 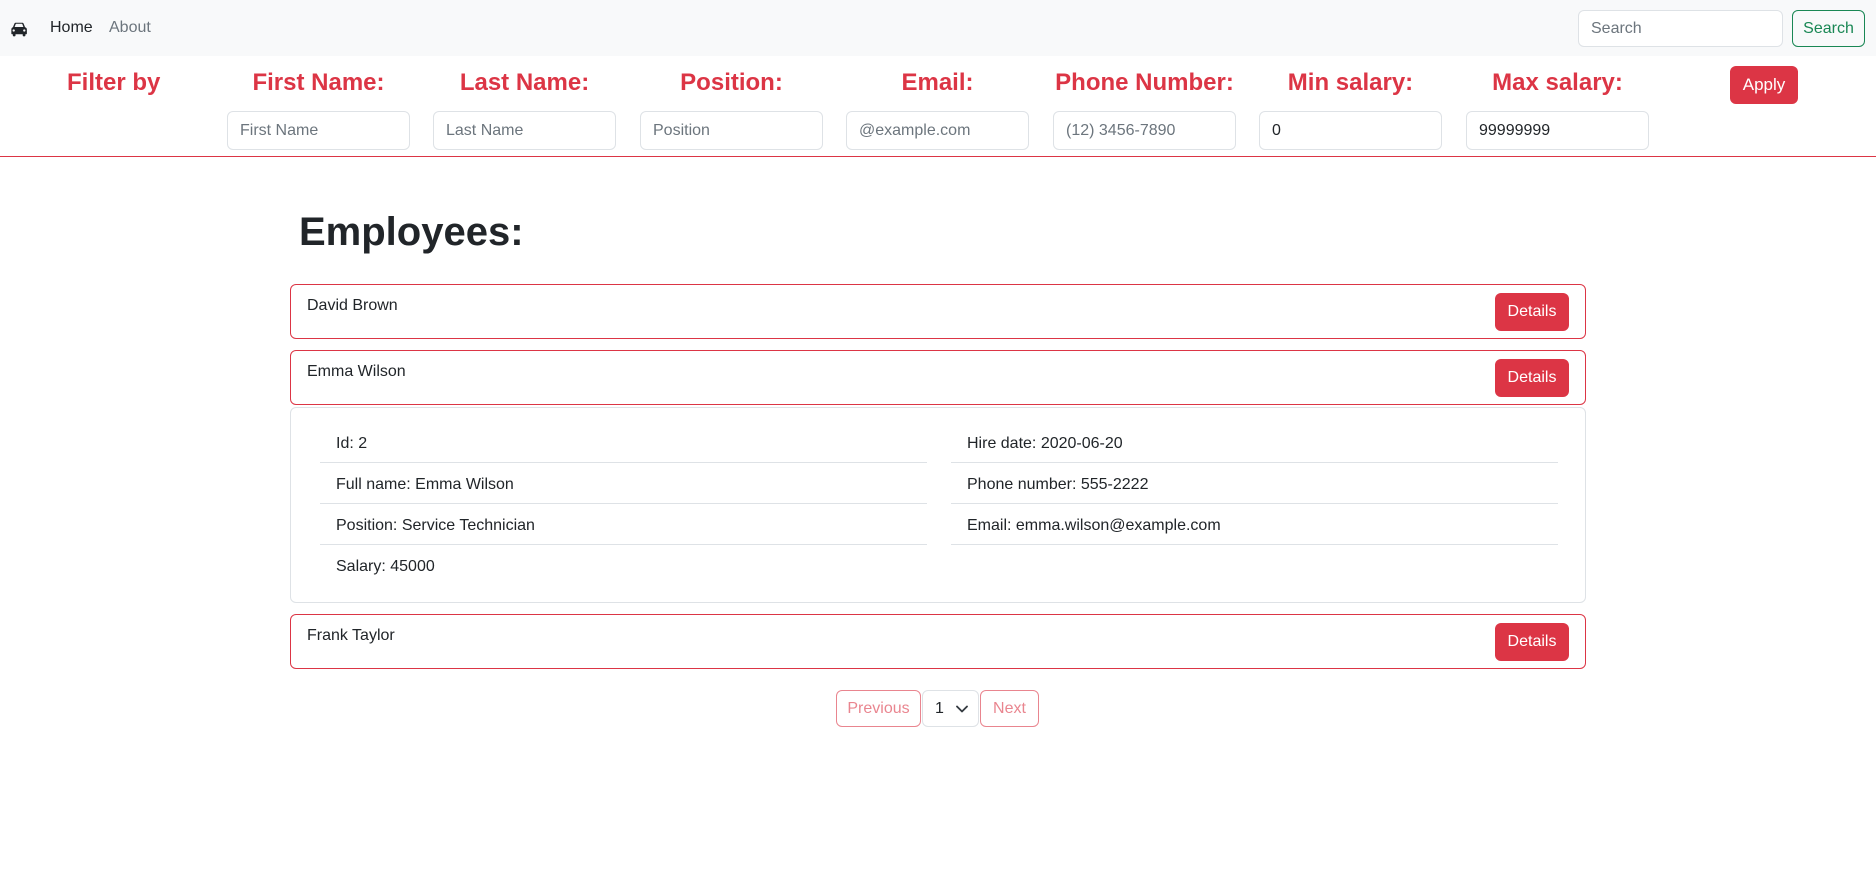 What do you see at coordinates (623, 524) in the screenshot?
I see `detail-position: Position: Service Technician` at bounding box center [623, 524].